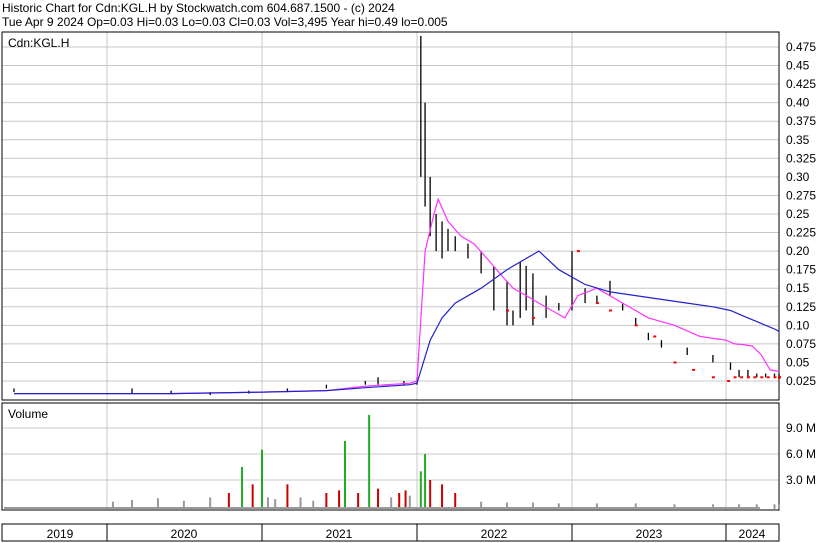 This screenshot has width=830, height=543. I want to click on price-tick-label: 0.075, so click(801, 344).